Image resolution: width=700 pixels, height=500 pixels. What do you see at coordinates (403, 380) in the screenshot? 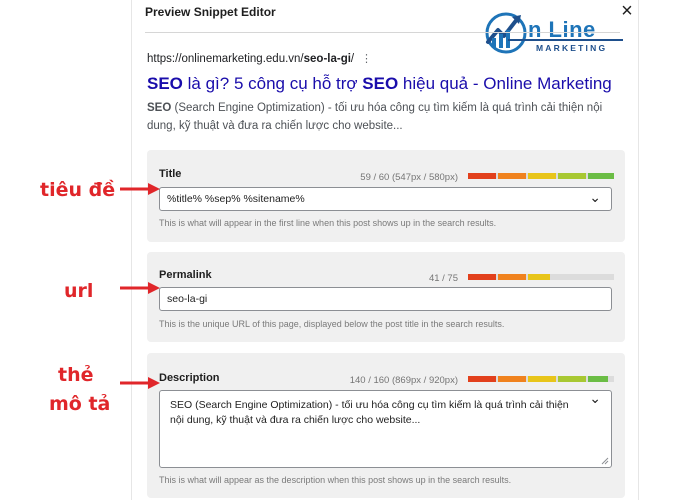
I see `description-counter: 140 / 160 (869px / 920px)` at bounding box center [403, 380].